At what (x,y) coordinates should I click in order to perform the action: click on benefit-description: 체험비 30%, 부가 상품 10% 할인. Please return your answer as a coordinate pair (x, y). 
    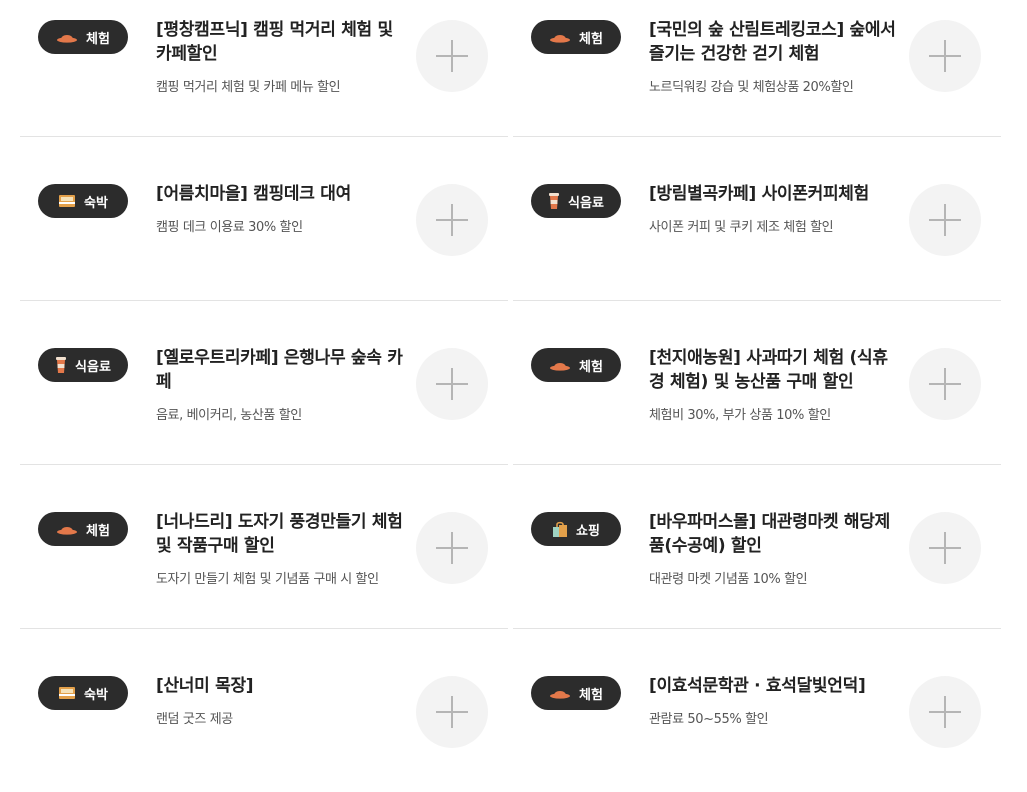
    Looking at the image, I should click on (740, 415).